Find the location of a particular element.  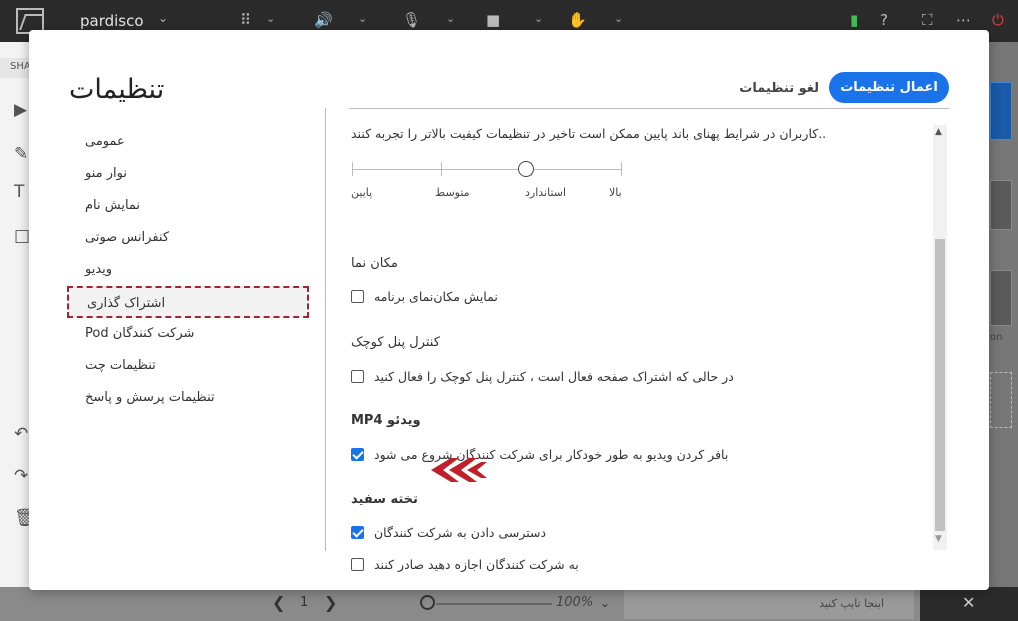

cursor-checkbox is located at coordinates (357, 296).